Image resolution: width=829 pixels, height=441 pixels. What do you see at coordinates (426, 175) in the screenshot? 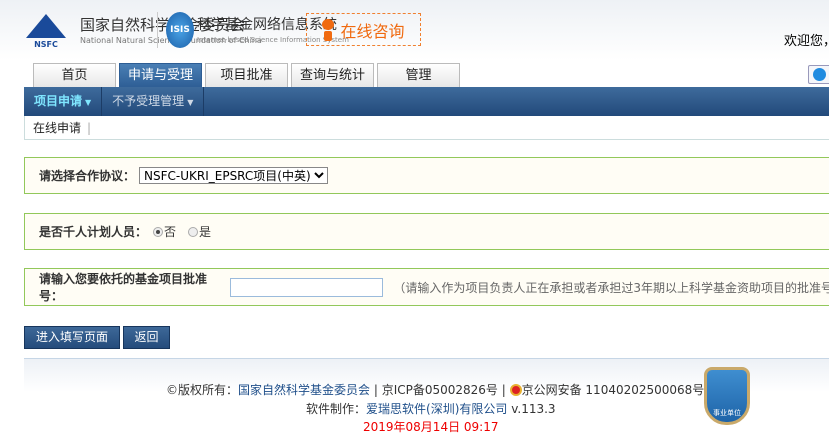
I see `agreement-panel: 请选择合作协议： NSFC-UKRI_EPSRC项目(中英)` at bounding box center [426, 175].